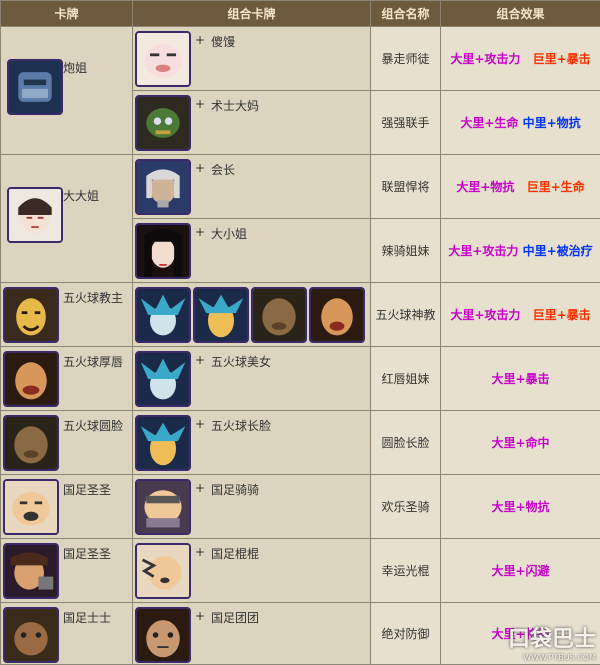 The image size is (600, 665). I want to click on combo-name: 红唇姐妹, so click(405, 378).